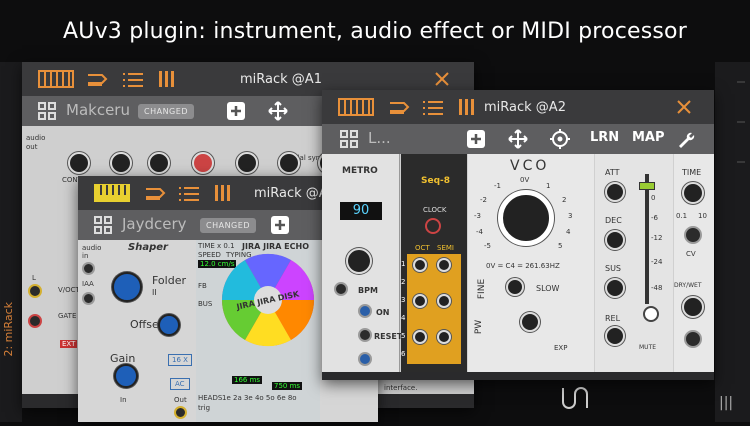  What do you see at coordinates (477, 216) in the screenshot?
I see `vco-scale-m3: -3` at bounding box center [477, 216].